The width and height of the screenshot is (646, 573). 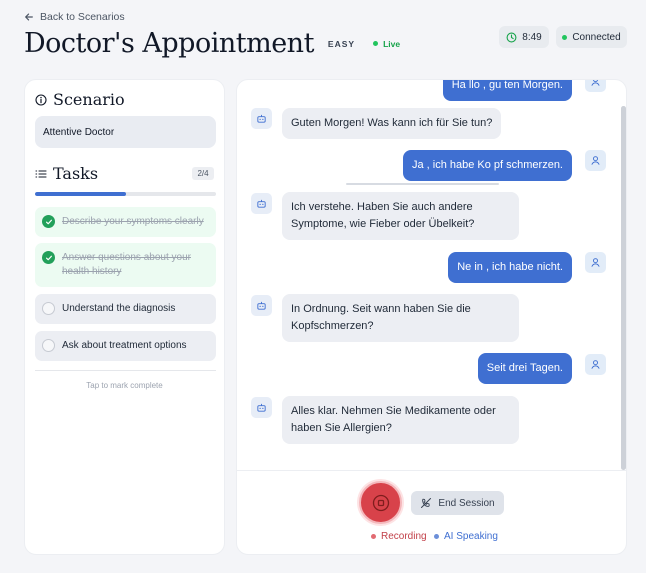 I want to click on controls-divider, so click(x=431, y=470).